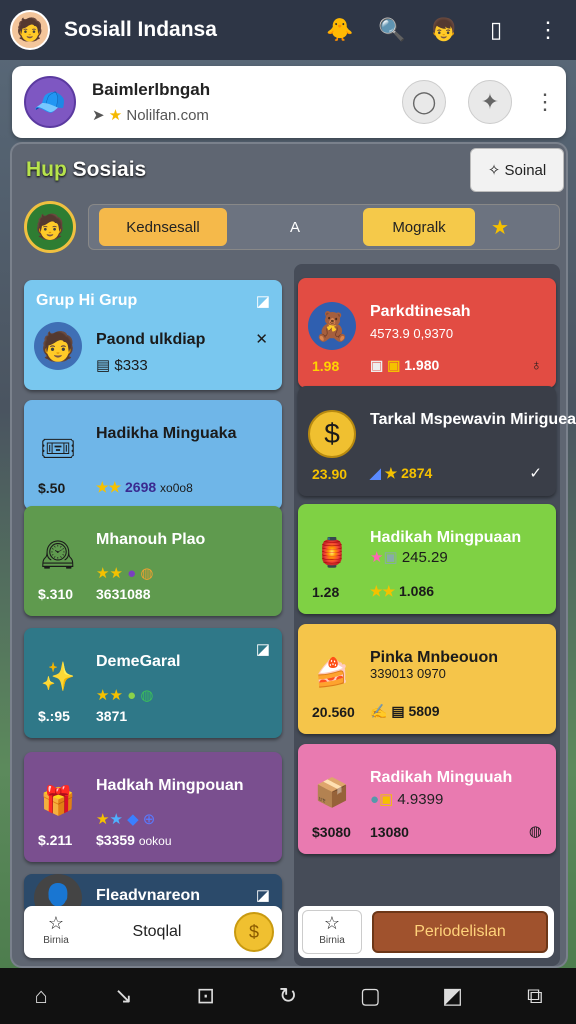  I want to click on settings-icon: ✕, so click(261, 353).